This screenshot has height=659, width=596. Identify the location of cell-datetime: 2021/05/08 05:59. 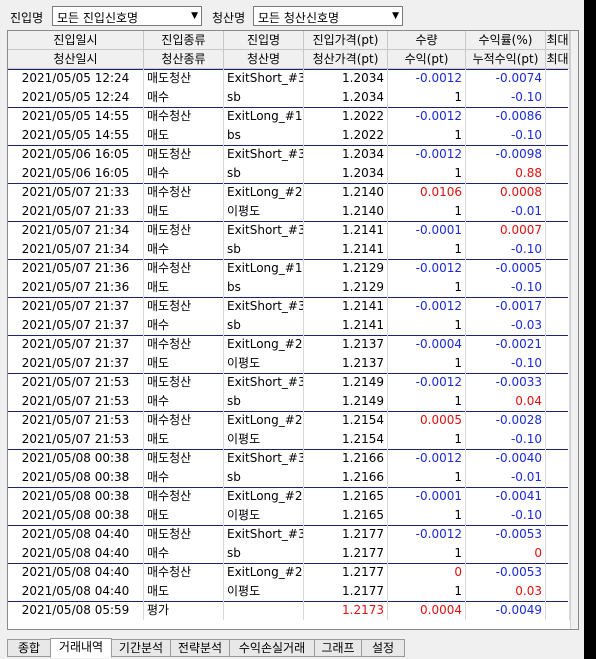
(76, 610).